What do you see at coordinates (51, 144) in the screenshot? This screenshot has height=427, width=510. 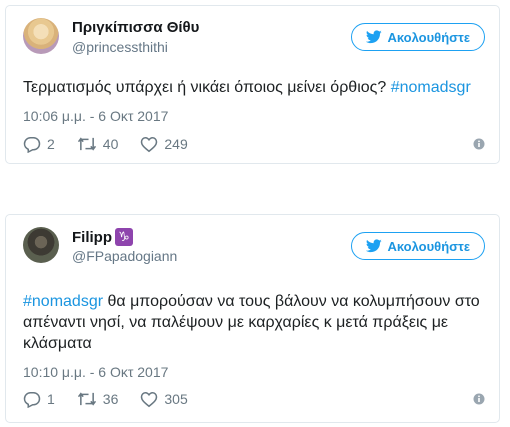 I see `reply-count: 2` at bounding box center [51, 144].